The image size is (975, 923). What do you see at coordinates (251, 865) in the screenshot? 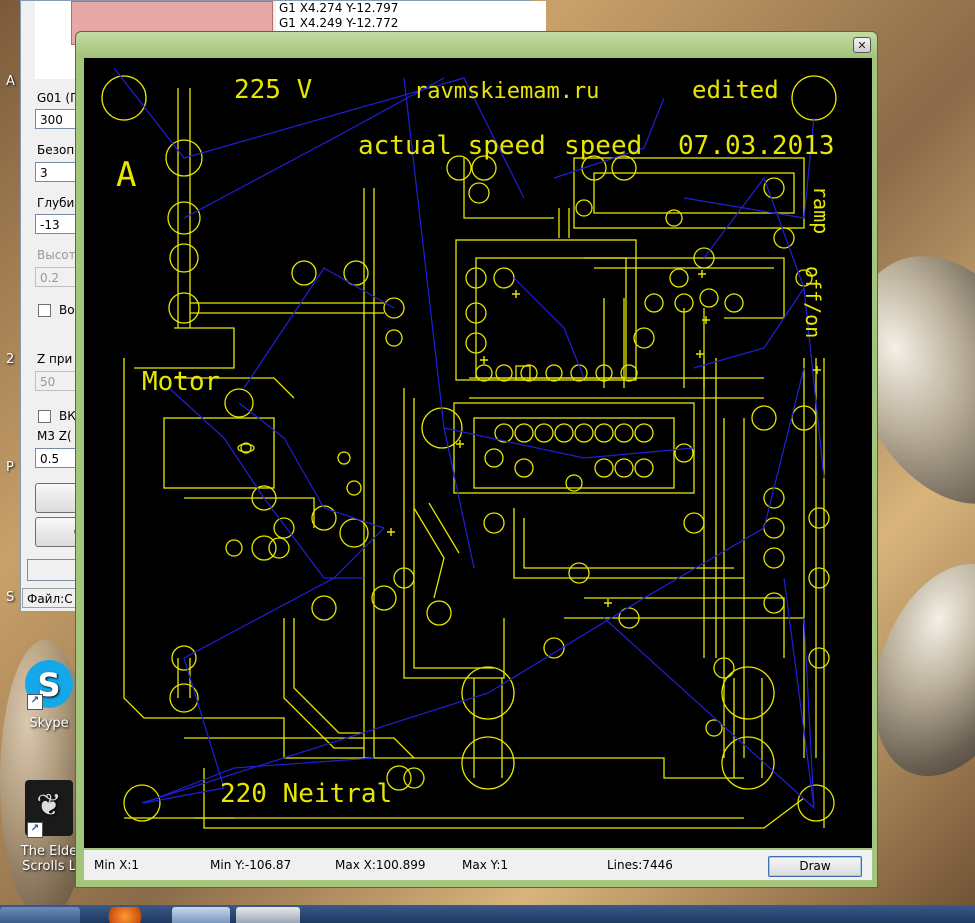
I see `min-y-readout: Min Y:-106.87` at bounding box center [251, 865].